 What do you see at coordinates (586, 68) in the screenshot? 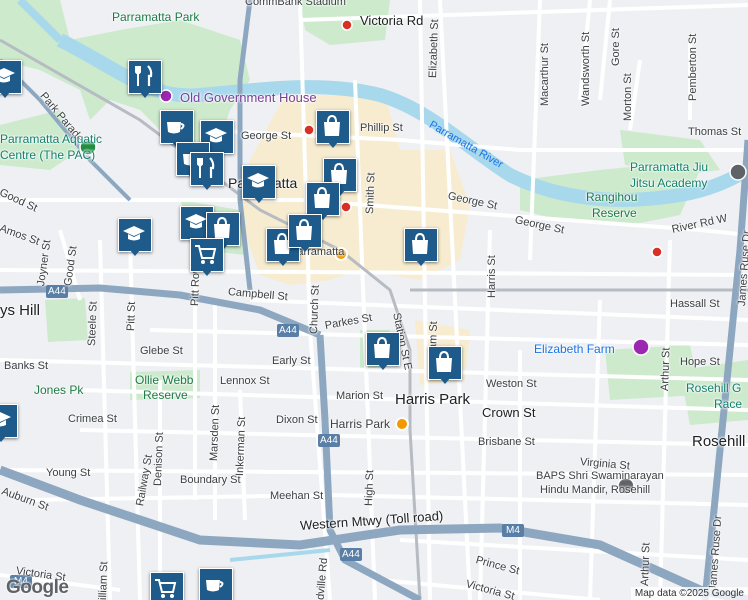
I see `wandsworth-st-label: Wandsworth St` at bounding box center [586, 68].